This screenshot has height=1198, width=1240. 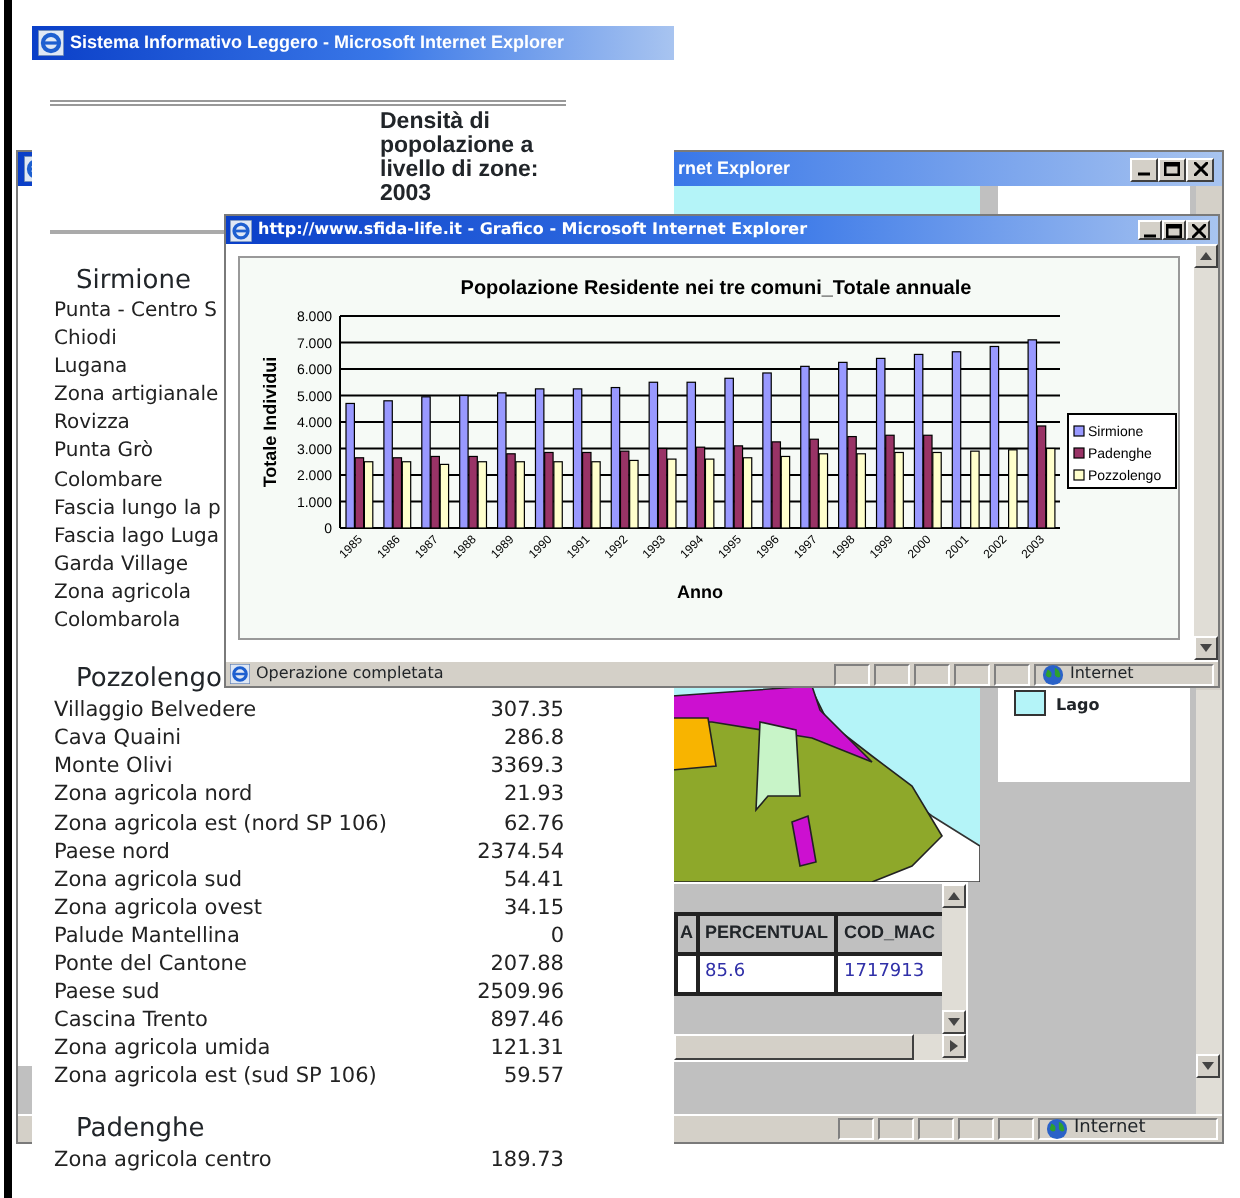 What do you see at coordinates (117, 622) in the screenshot?
I see `zone-name: Colombarola` at bounding box center [117, 622].